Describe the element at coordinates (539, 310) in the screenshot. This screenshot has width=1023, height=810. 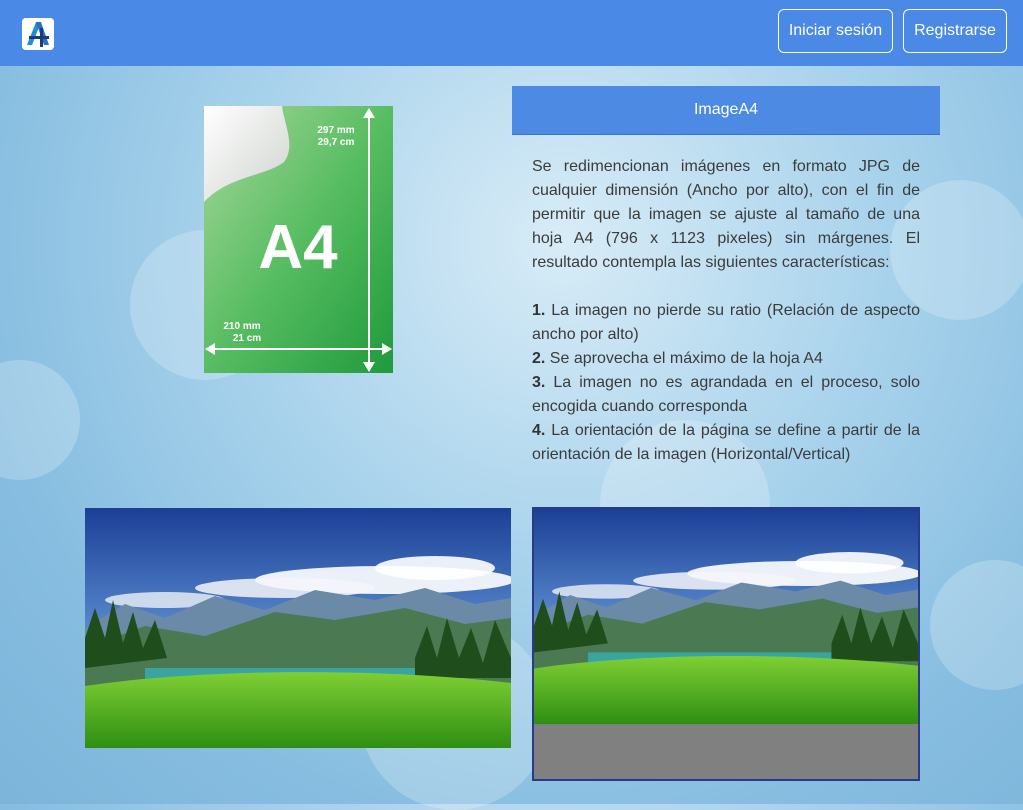
I see `feature-number: 1.` at that location.